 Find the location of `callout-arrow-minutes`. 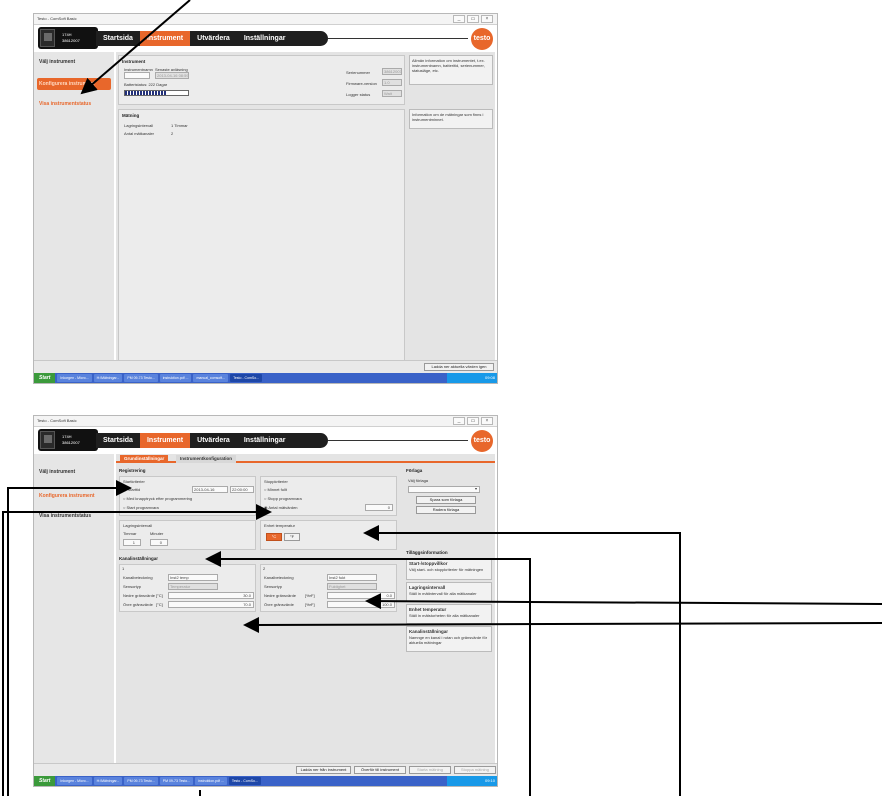

callout-arrow-minutes is located at coordinates (365, 677).